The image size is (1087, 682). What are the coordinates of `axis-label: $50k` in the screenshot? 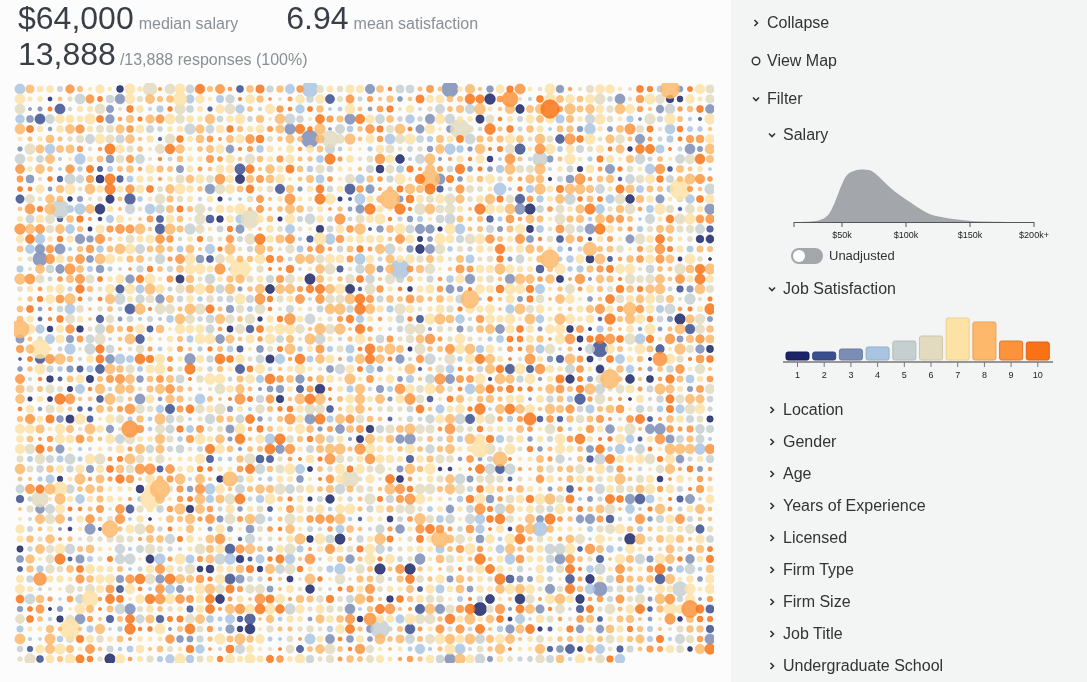 It's located at (842, 235).